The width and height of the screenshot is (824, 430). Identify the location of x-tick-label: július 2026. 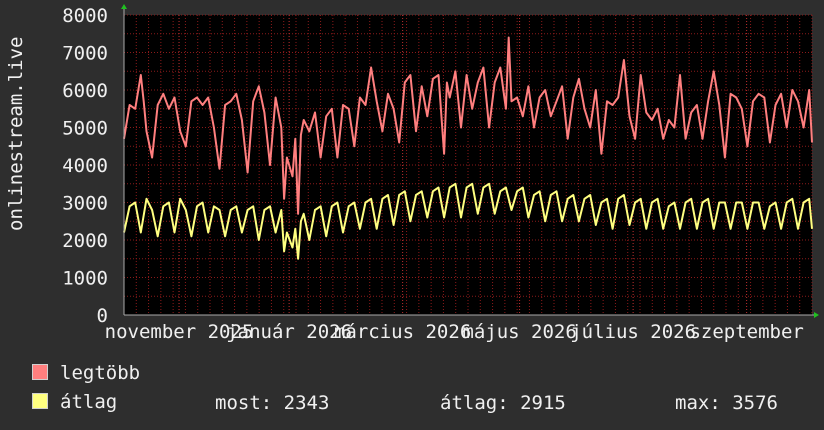
(633, 332).